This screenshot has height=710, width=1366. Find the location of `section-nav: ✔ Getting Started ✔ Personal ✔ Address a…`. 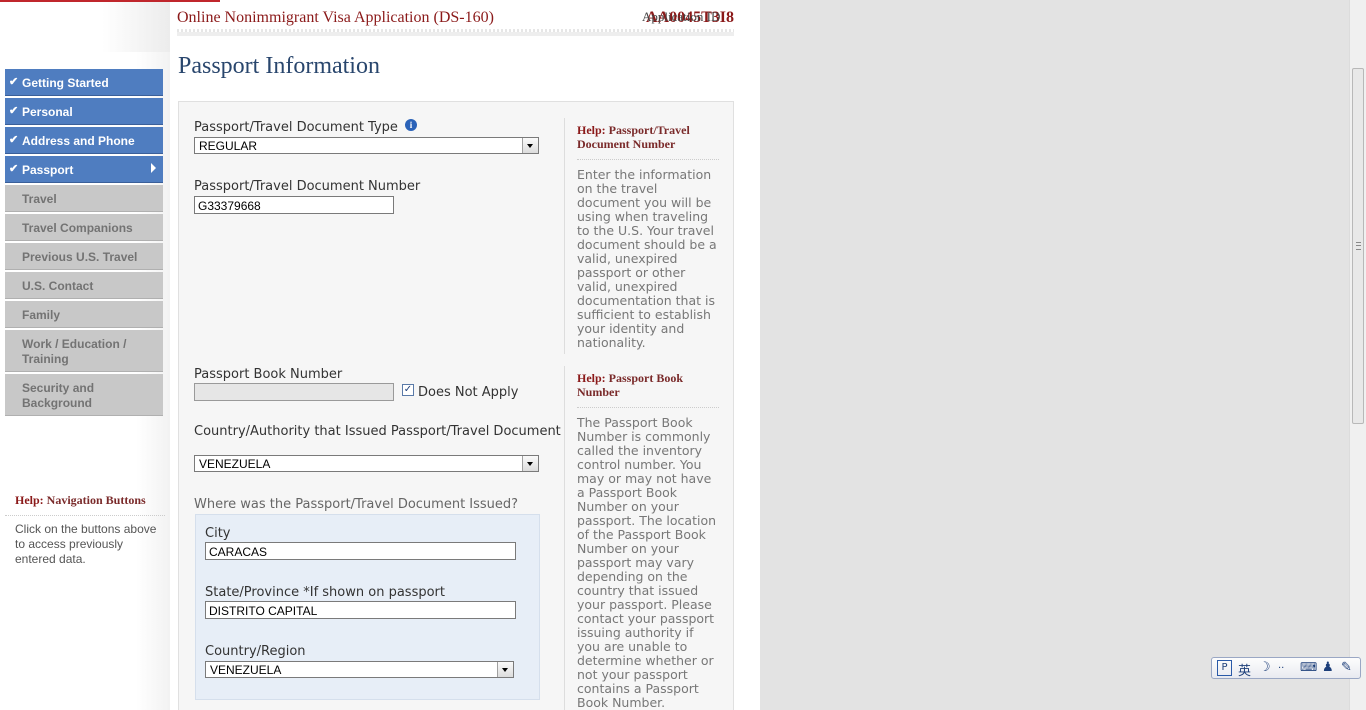

section-nav: ✔ Getting Started ✔ Personal ✔ Address a… is located at coordinates (84, 243).